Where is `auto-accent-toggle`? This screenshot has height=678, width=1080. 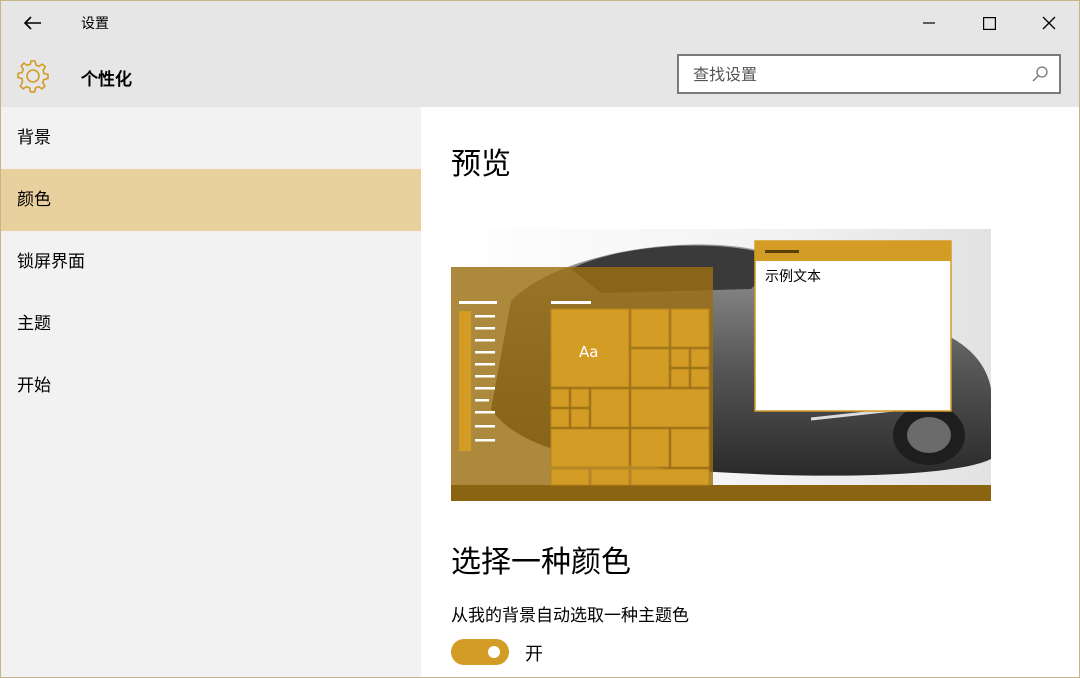
auto-accent-toggle is located at coordinates (480, 652).